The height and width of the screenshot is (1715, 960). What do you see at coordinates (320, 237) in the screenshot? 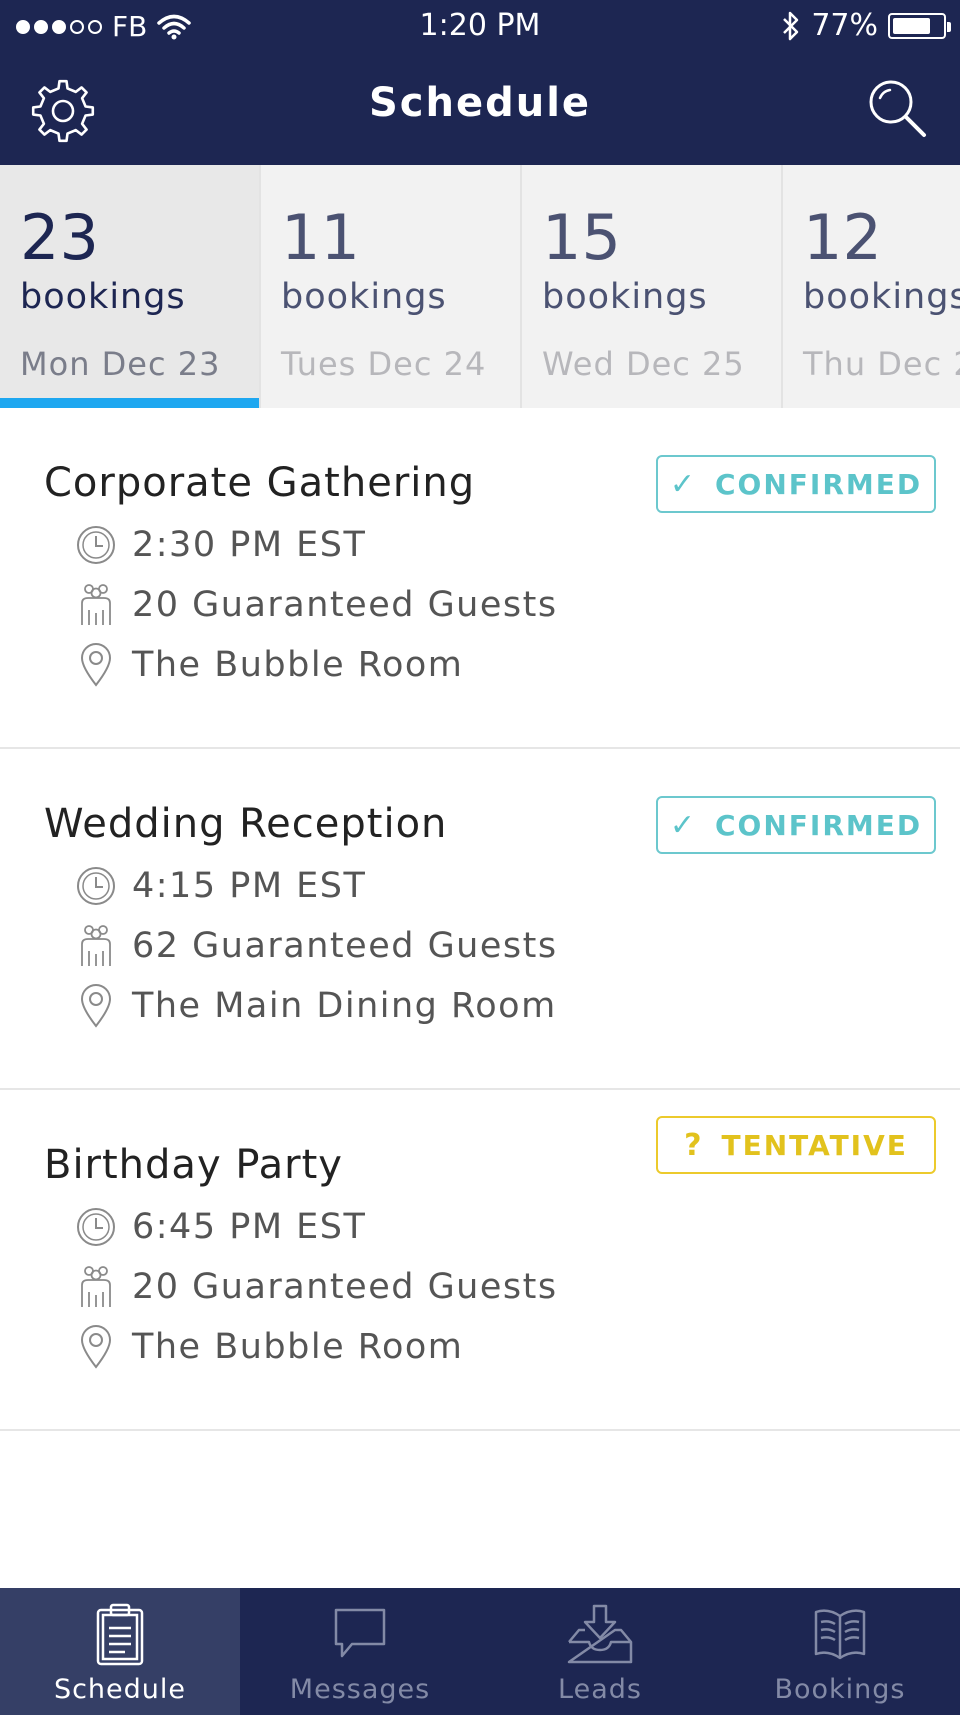
I see `day-booking-count: 11` at bounding box center [320, 237].